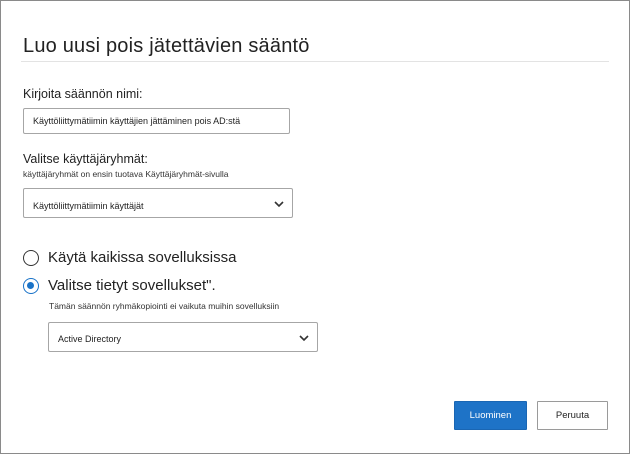 This screenshot has height=454, width=630. What do you see at coordinates (166, 46) in the screenshot?
I see `dialog-title: Luo uusi pois jätettävien sääntö` at bounding box center [166, 46].